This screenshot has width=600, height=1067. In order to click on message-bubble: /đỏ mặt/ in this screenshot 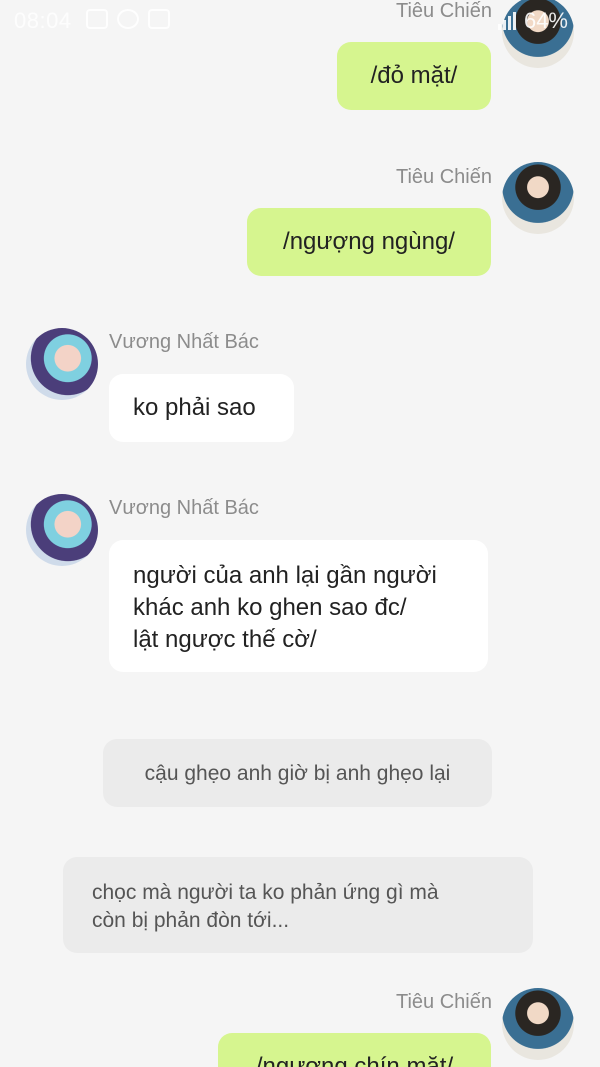, I will do `click(414, 76)`.